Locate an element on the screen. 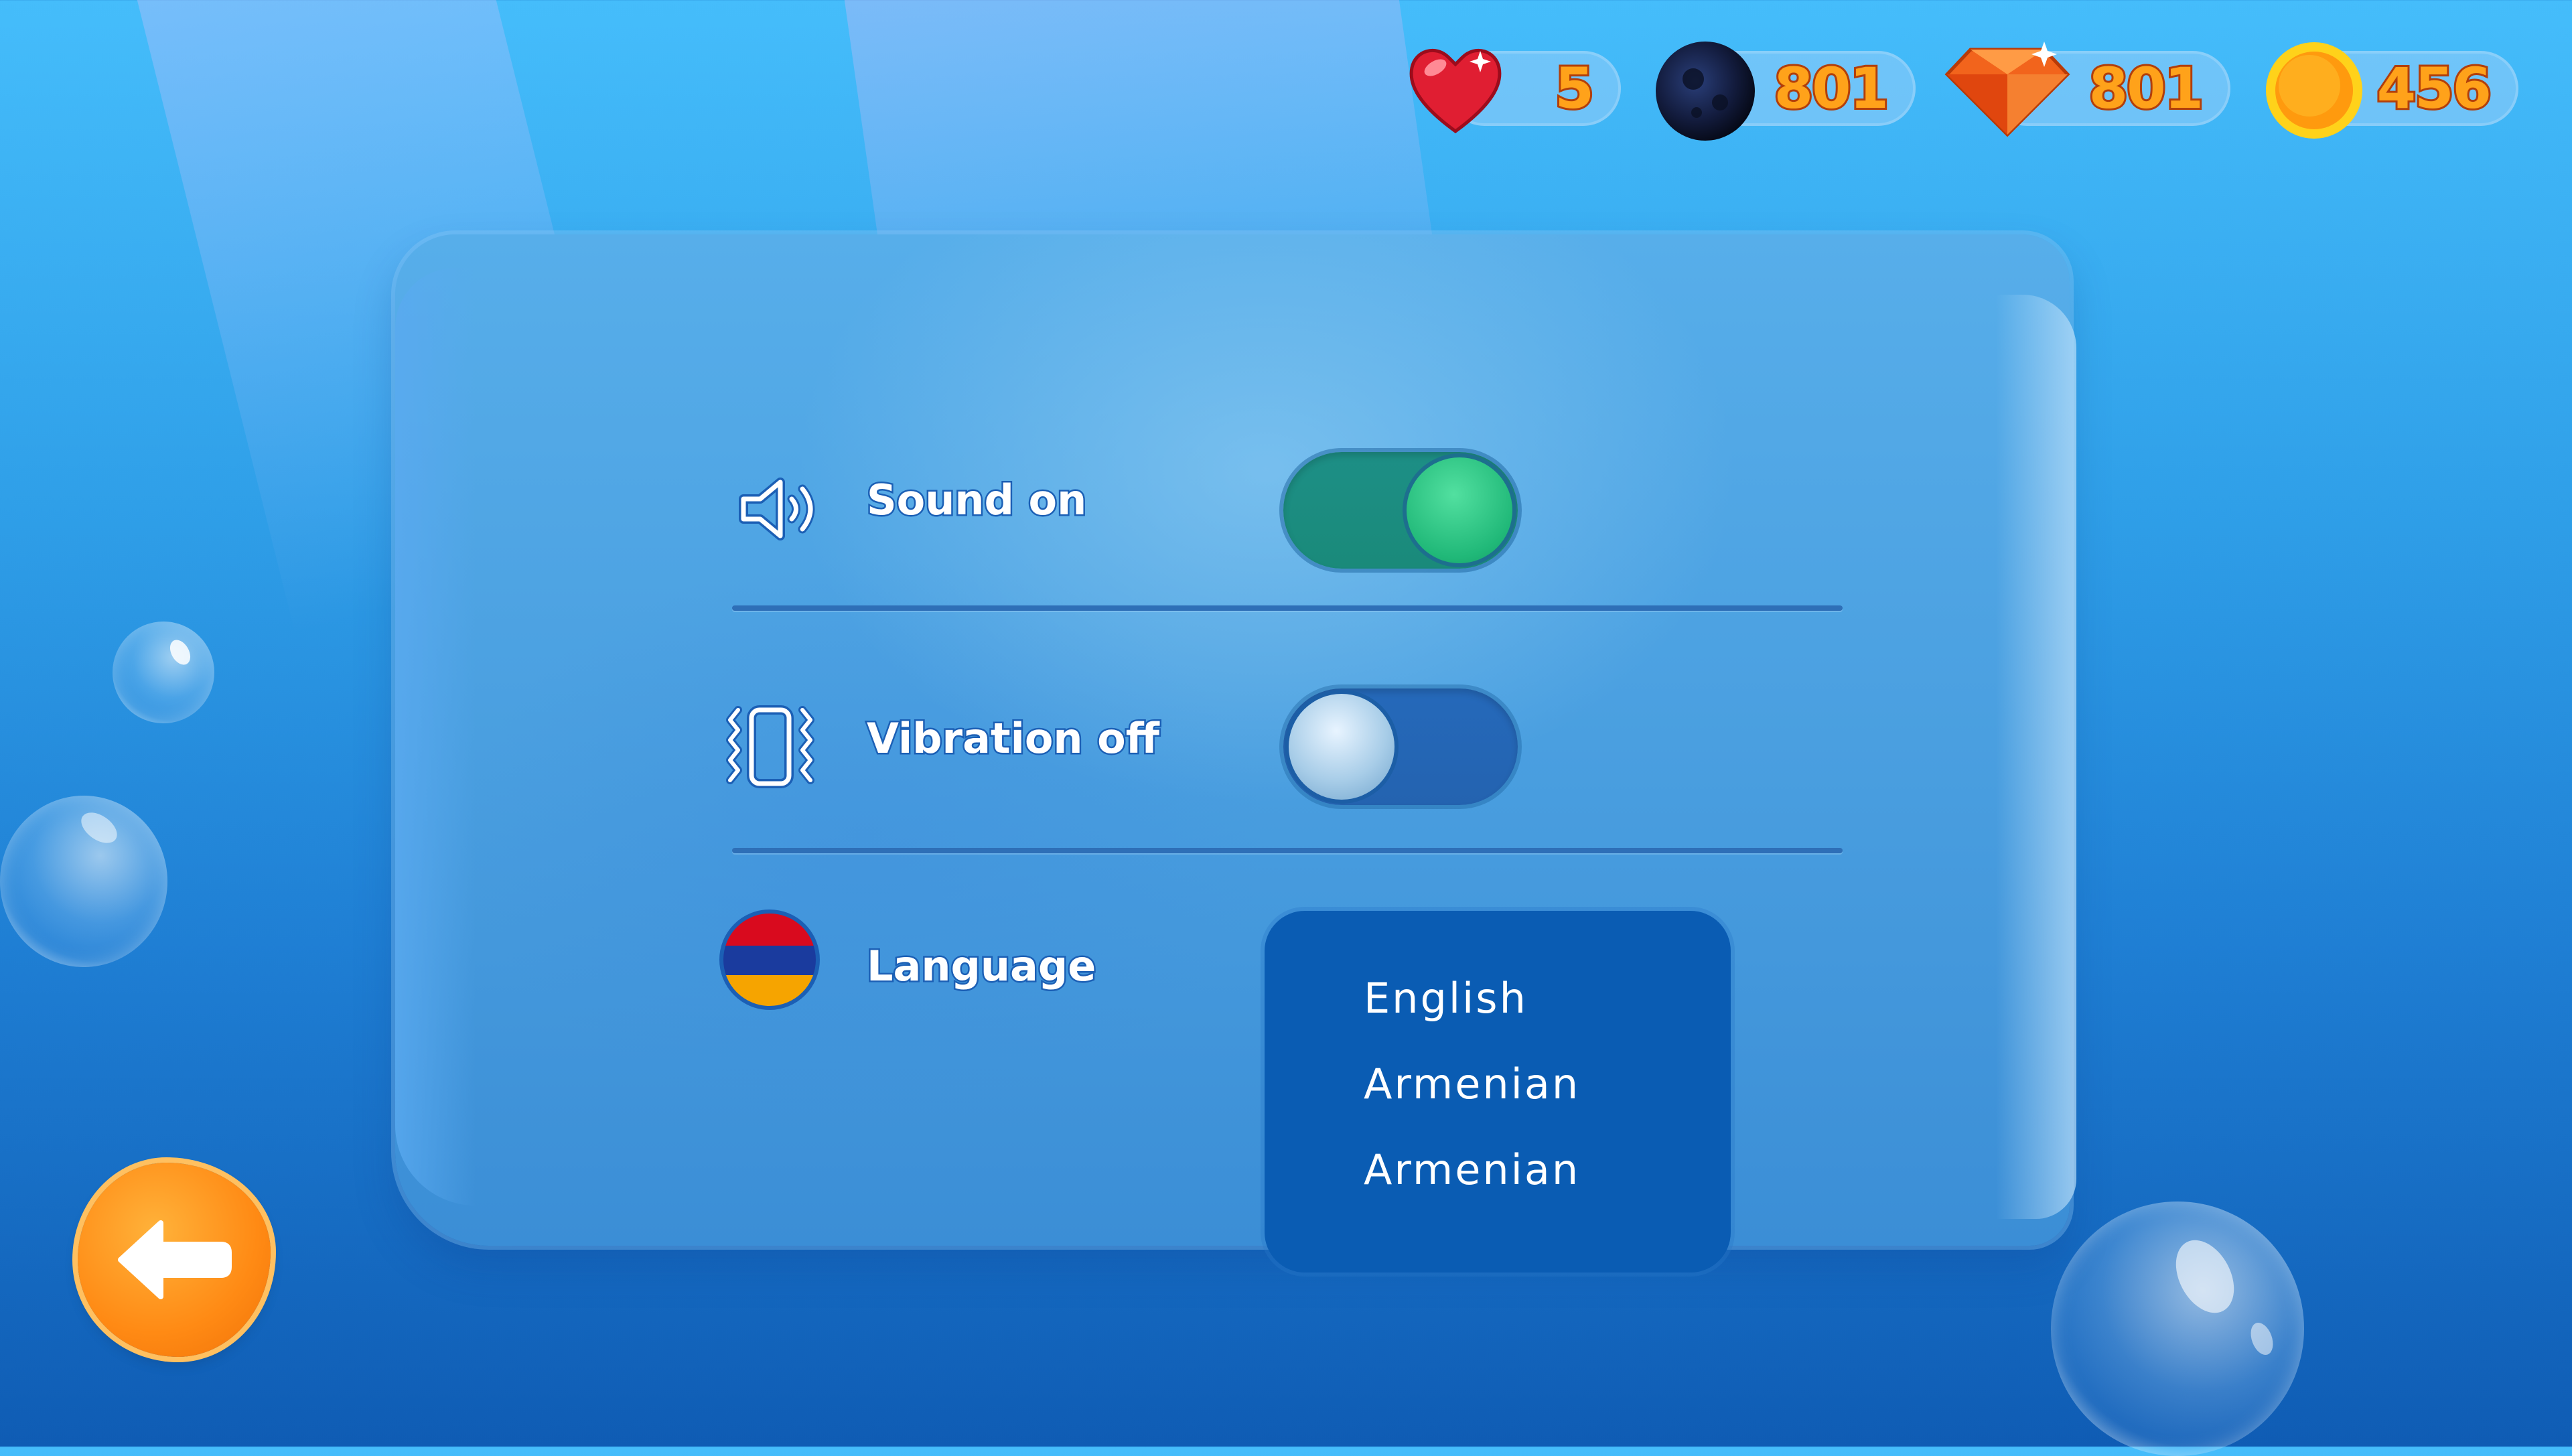 The image size is (2572, 1456). vibration-label: Vibration off is located at coordinates (1013, 739).